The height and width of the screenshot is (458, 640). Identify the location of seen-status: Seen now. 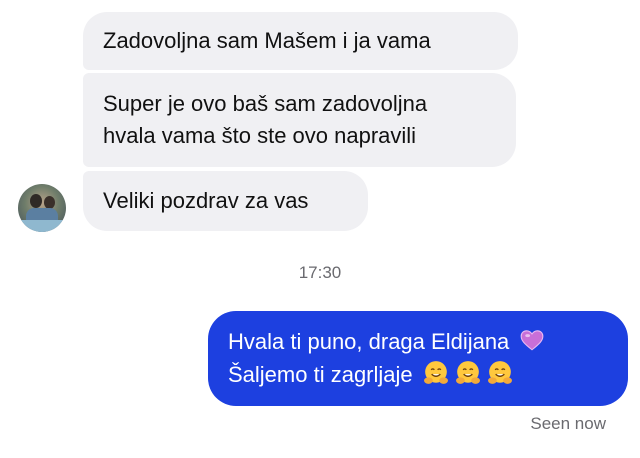
(568, 423).